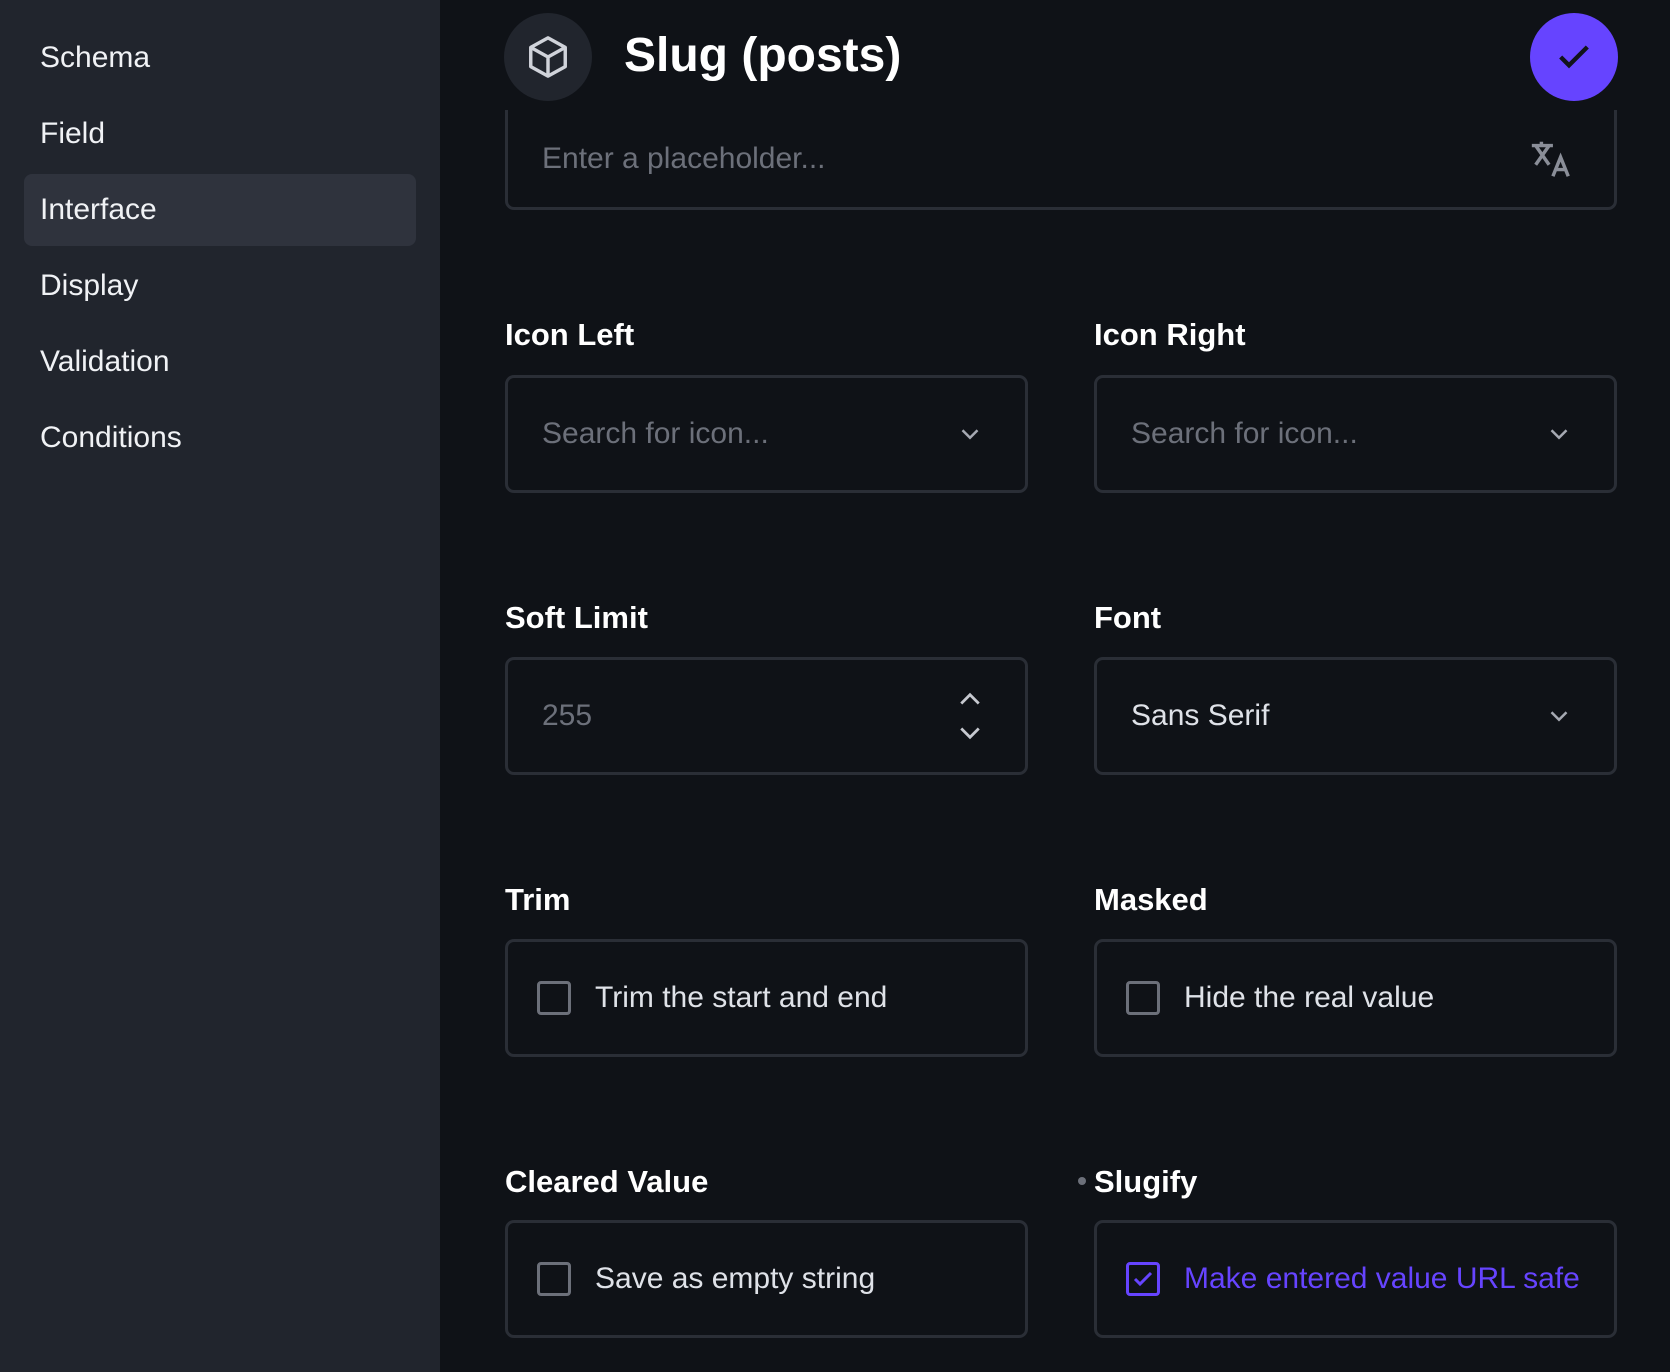  Describe the element at coordinates (567, 715) in the screenshot. I see `soft-limit-placeholder: 255` at that location.